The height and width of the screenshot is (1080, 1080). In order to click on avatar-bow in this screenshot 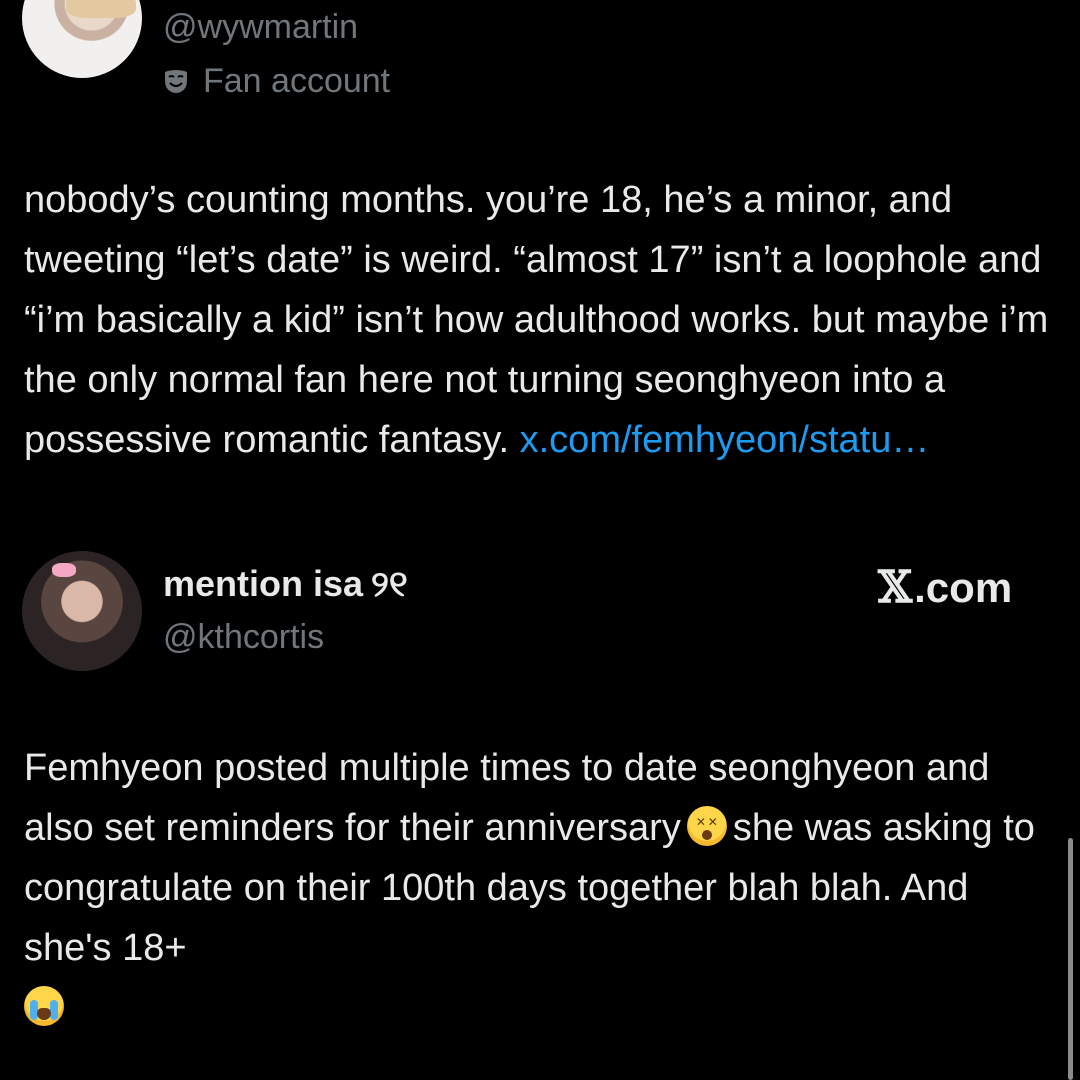, I will do `click(64, 570)`.